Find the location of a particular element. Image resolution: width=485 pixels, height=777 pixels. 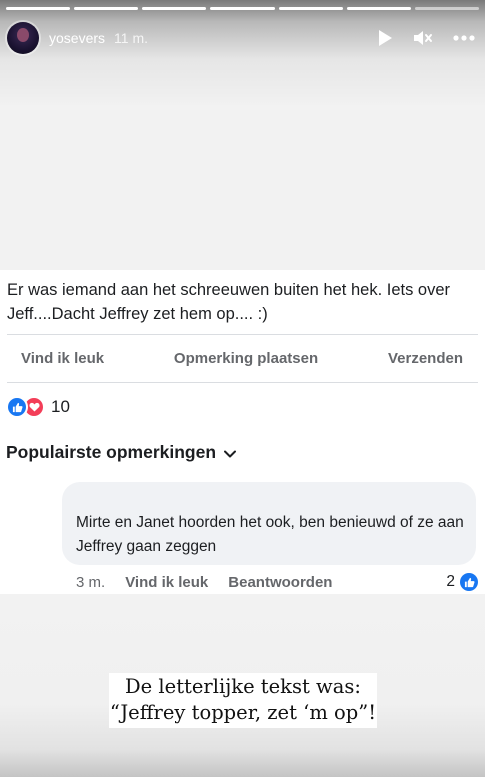

comment-button: Opmerking plaatsen is located at coordinates (246, 358).